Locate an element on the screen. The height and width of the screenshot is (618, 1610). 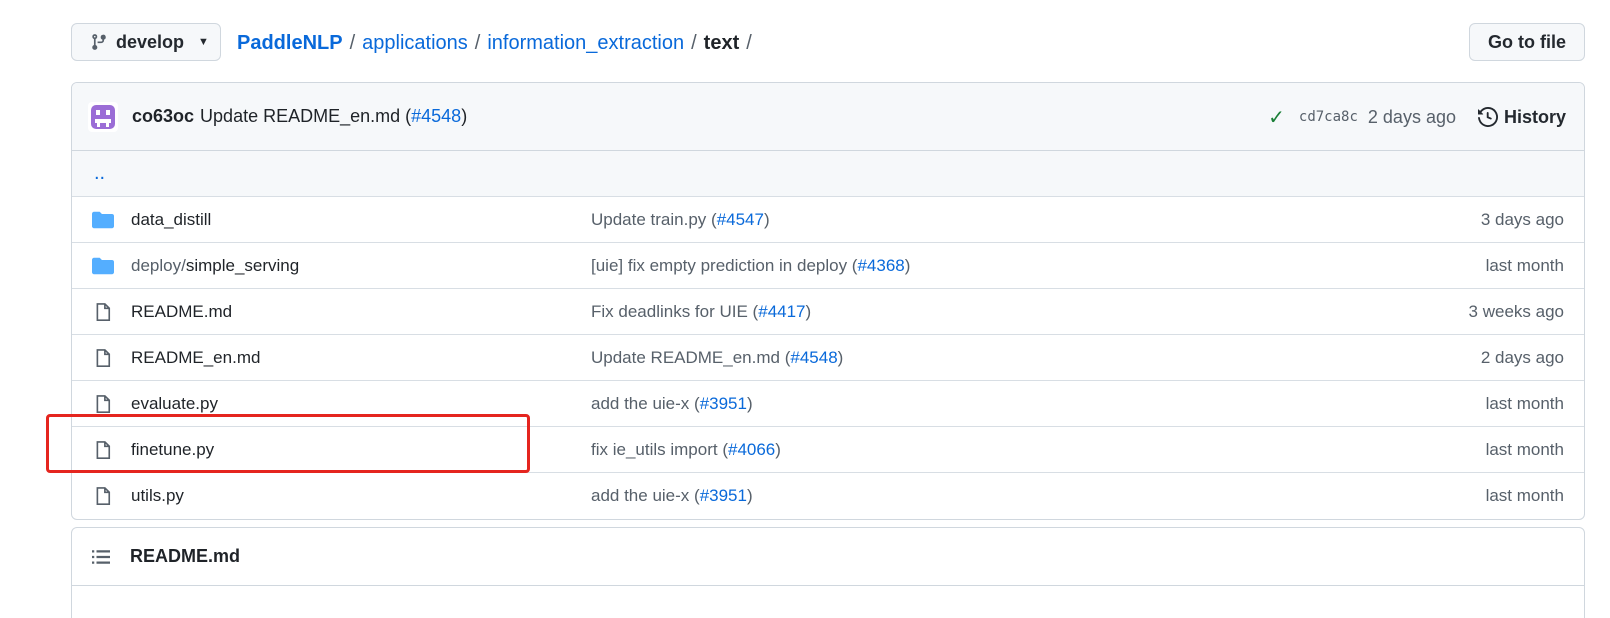
file-name-text: README.md is located at coordinates (182, 311).